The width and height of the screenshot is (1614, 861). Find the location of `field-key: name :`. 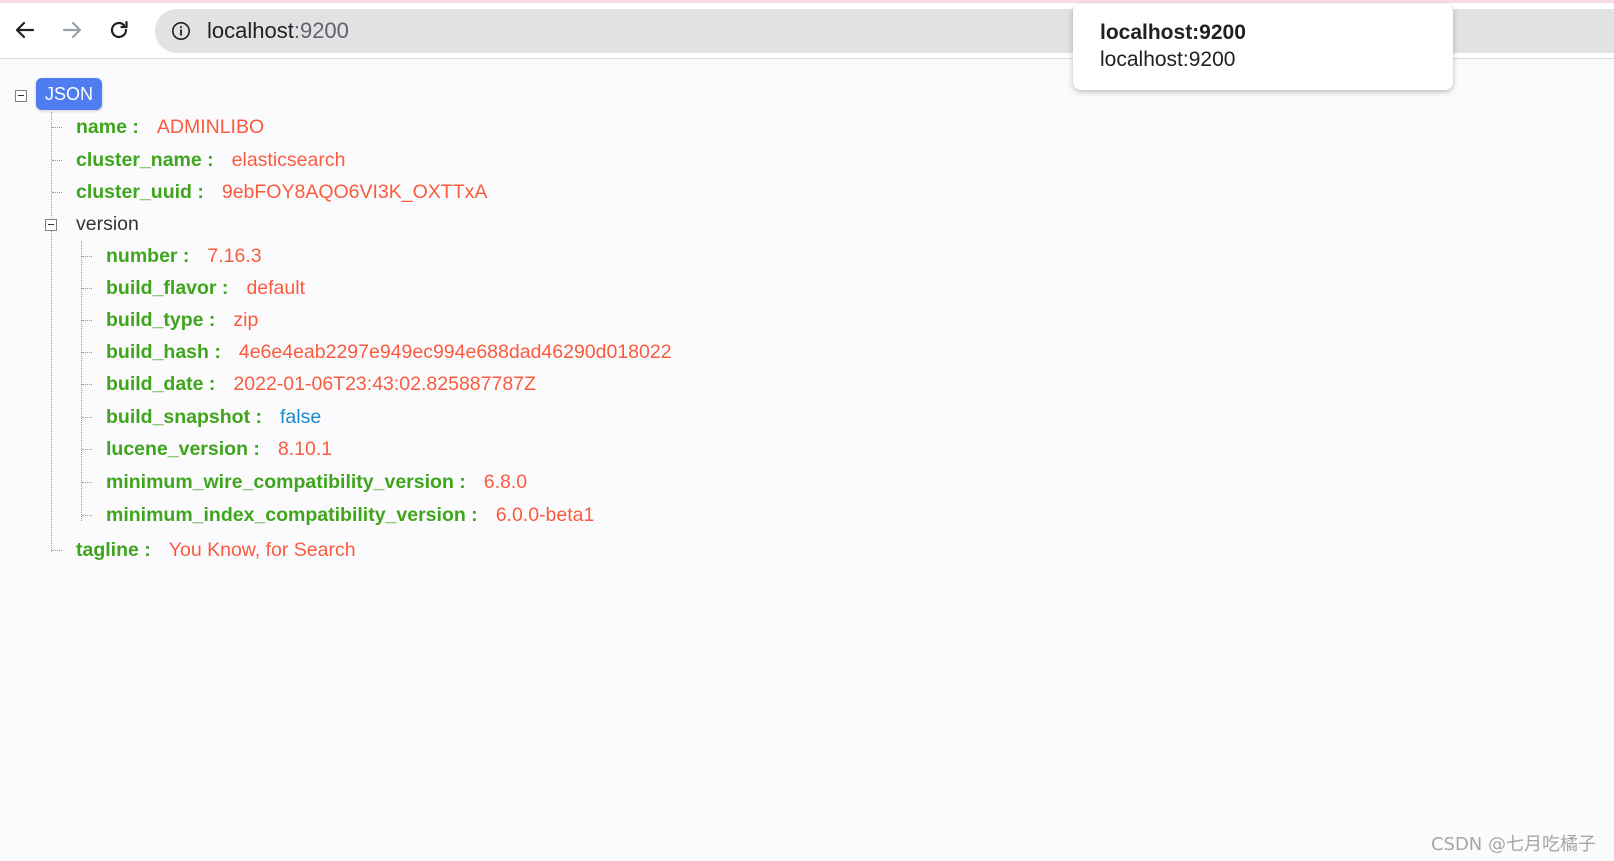

field-key: name : is located at coordinates (107, 127).